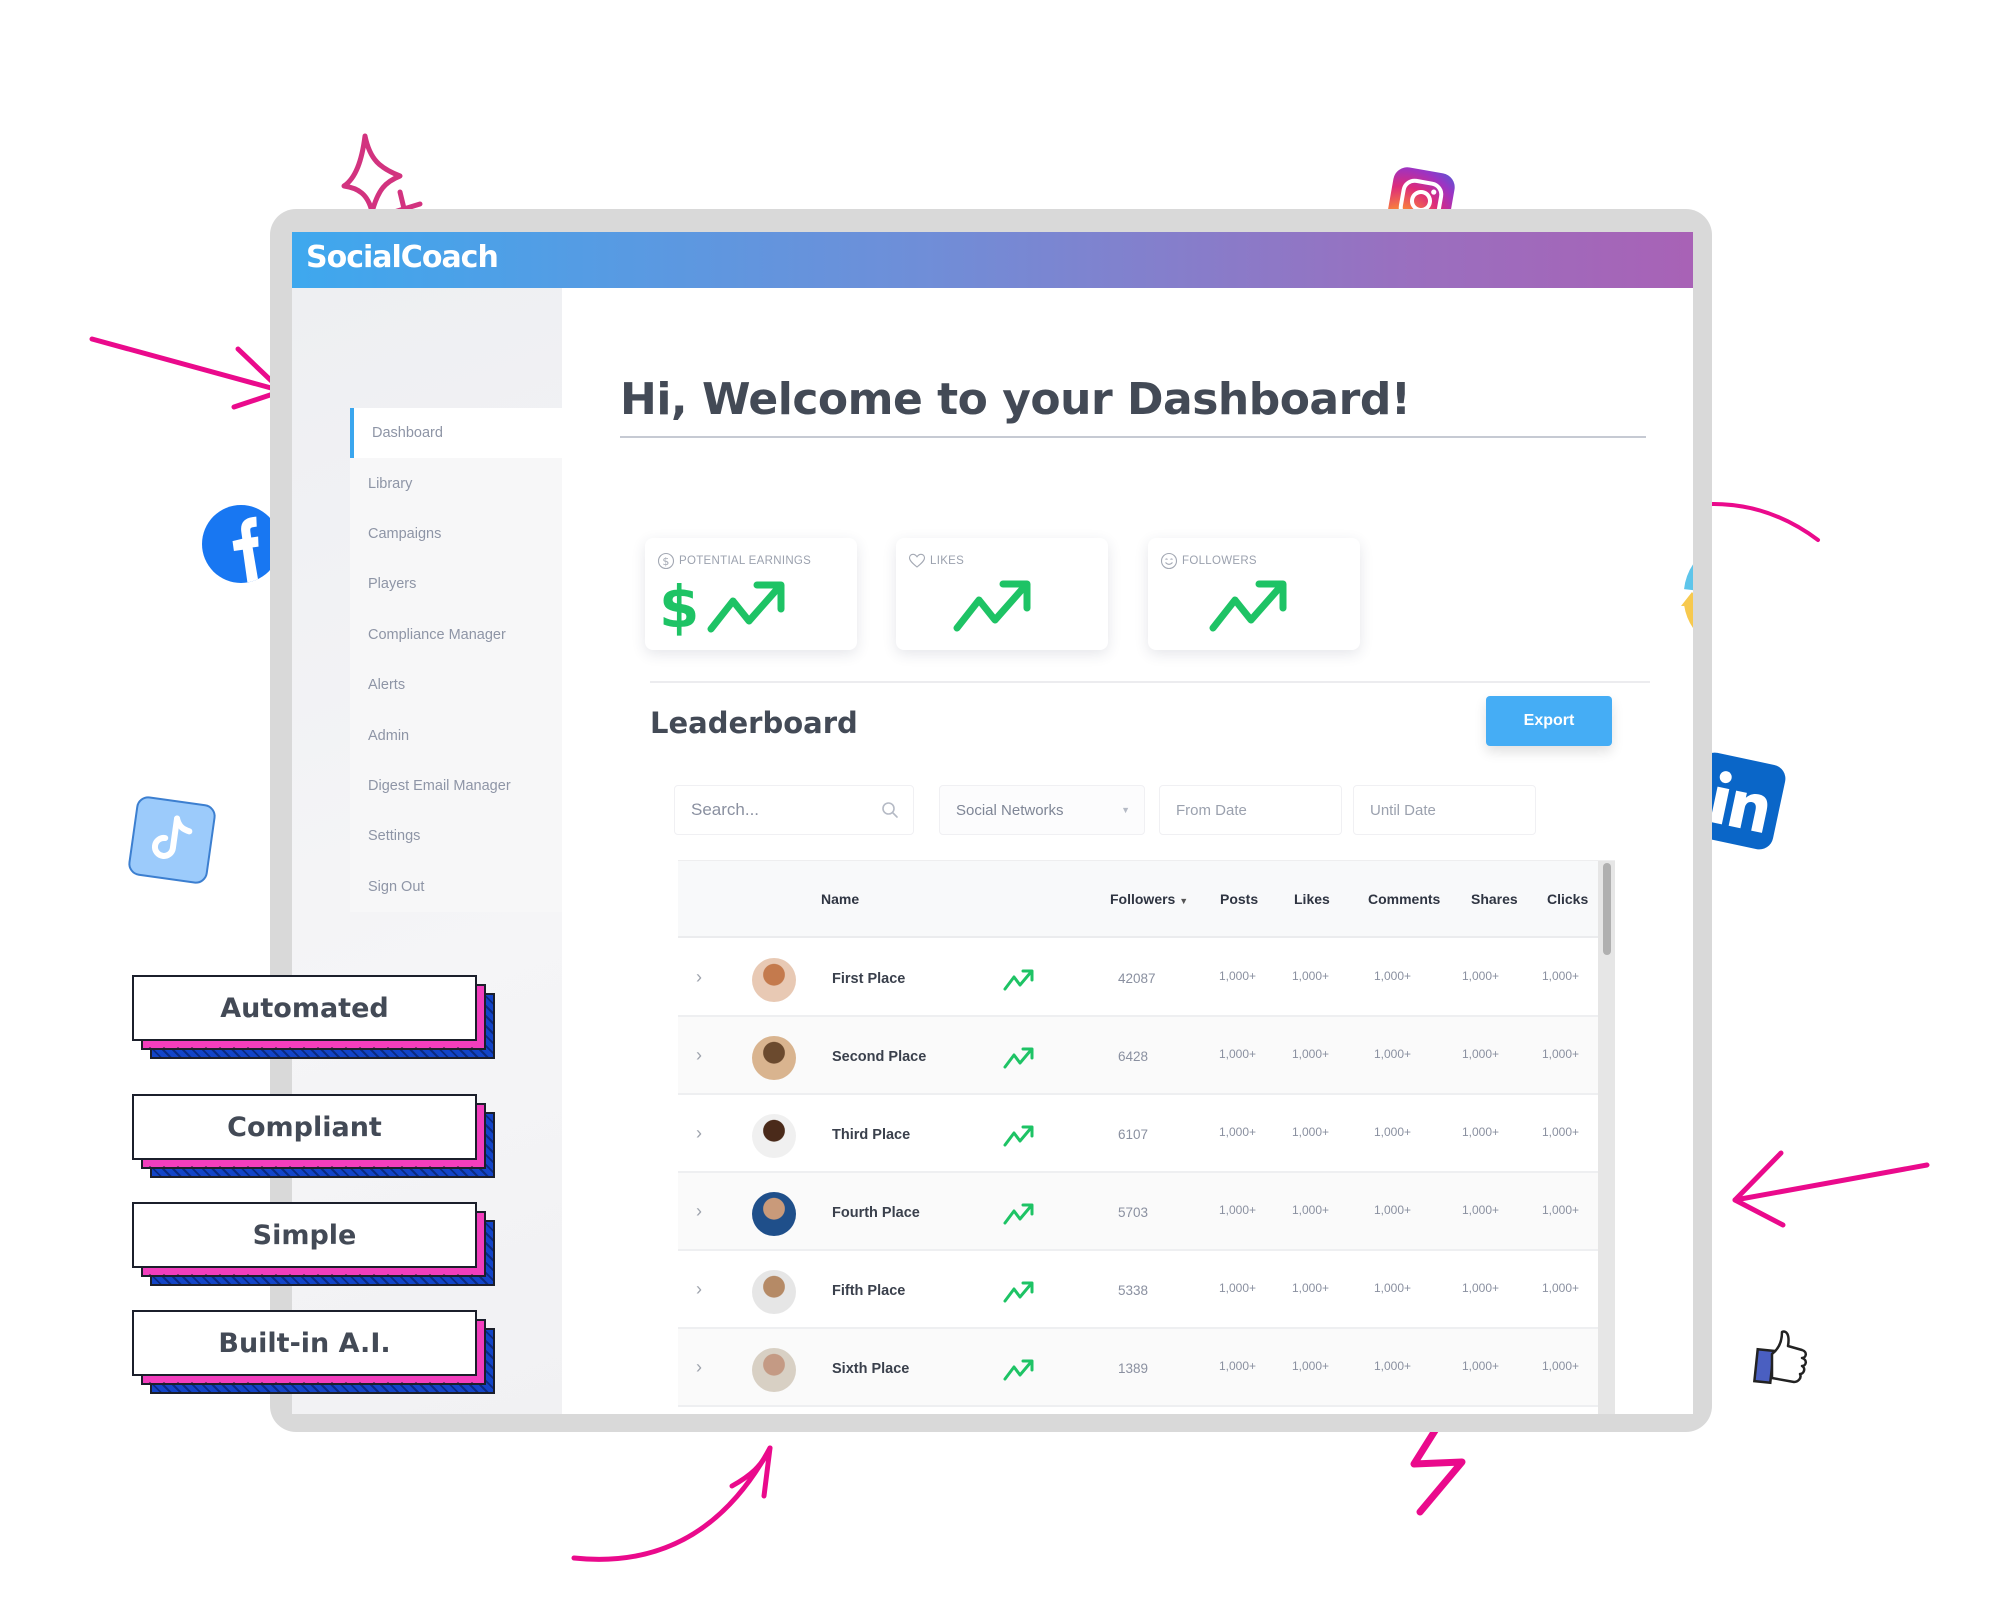  Describe the element at coordinates (241, 544) in the screenshot. I see `facebook-icon` at that location.